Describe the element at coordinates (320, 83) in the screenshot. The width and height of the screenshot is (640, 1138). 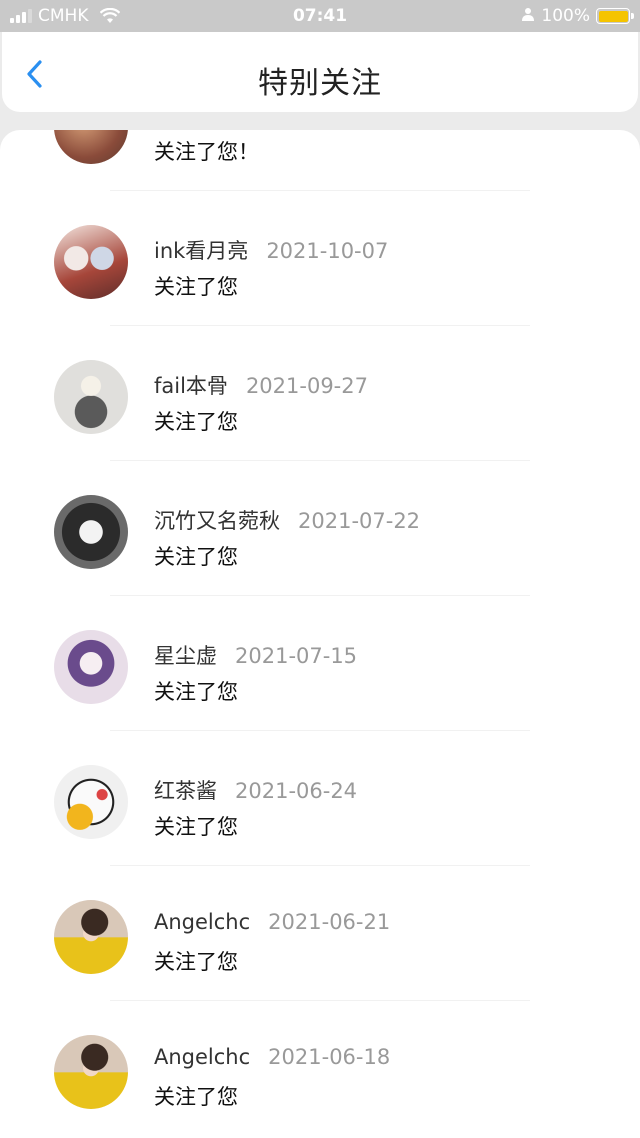
I see `page-title: 特别关注` at that location.